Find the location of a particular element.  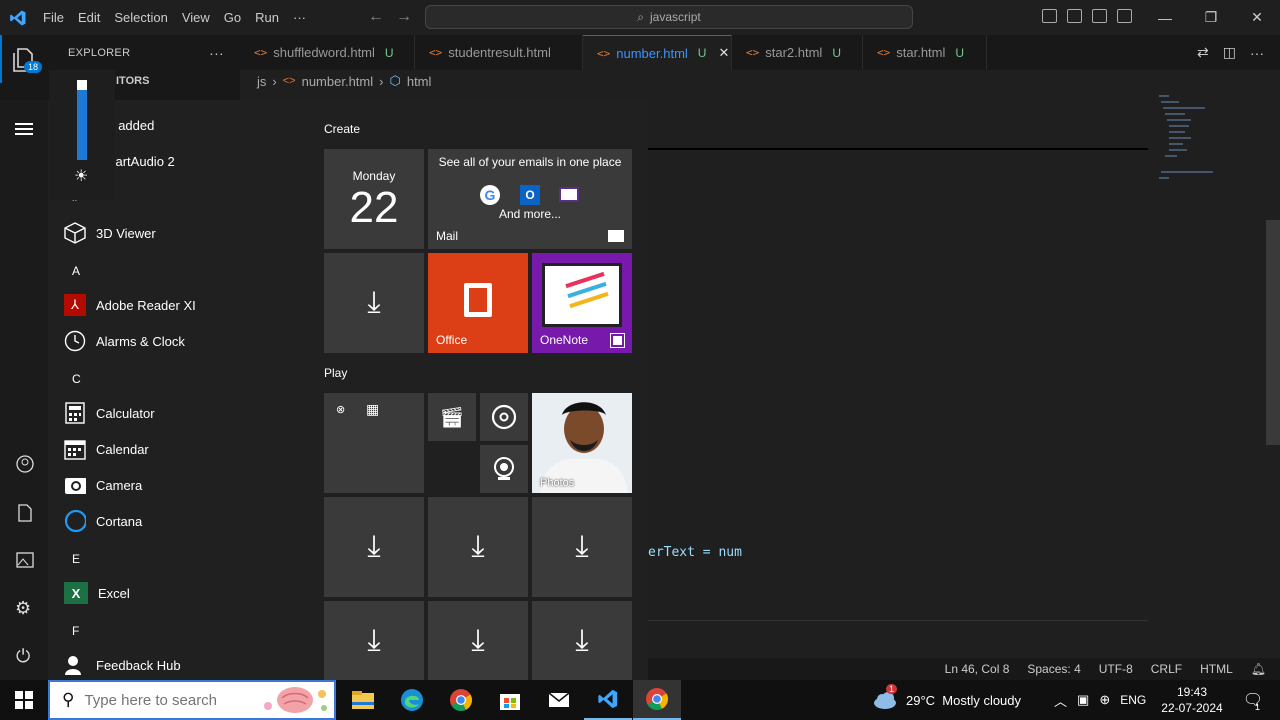

mail-taskbar-icon is located at coordinates (559, 700).